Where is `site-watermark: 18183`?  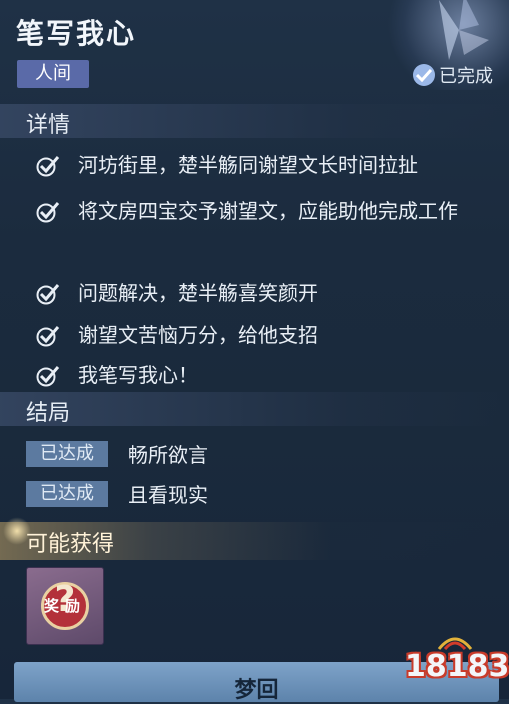 site-watermark: 18183 is located at coordinates (457, 657).